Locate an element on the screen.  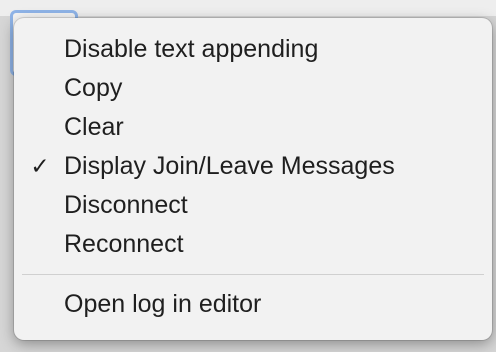
menu-item-label: Reconnect is located at coordinates (124, 244).